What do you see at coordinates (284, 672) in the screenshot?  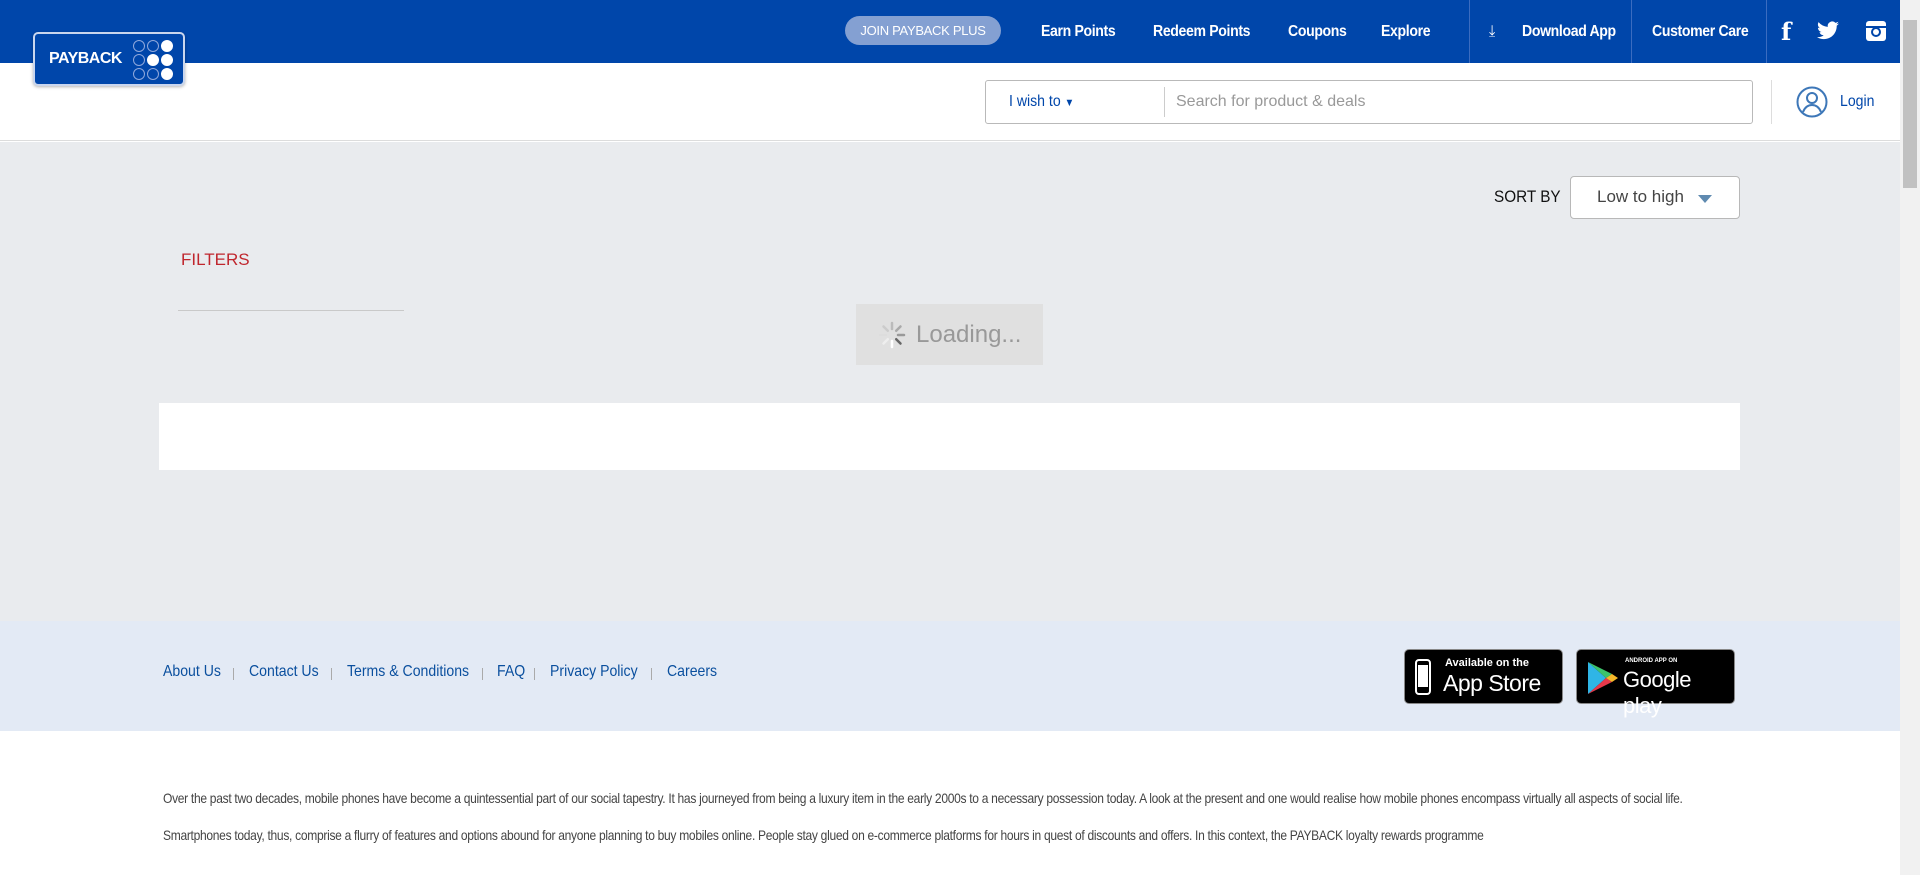 I see `footer-link-contact-us: Contact Us` at bounding box center [284, 672].